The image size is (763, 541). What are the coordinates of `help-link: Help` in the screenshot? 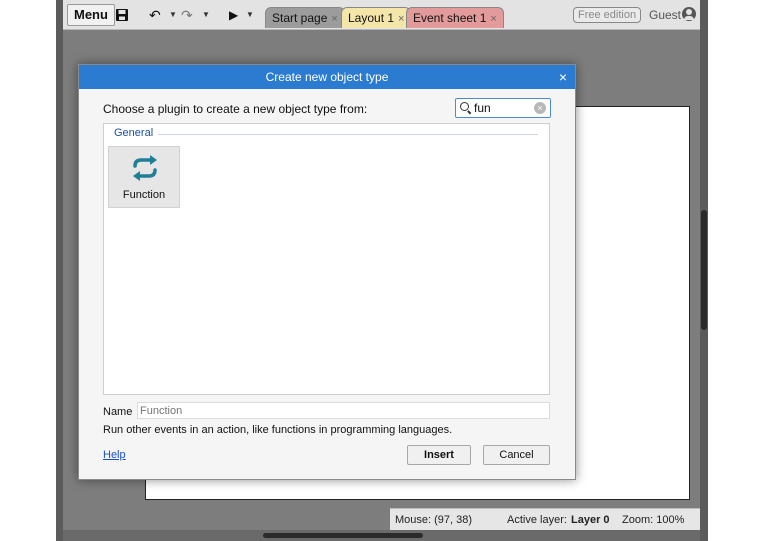 It's located at (114, 455).